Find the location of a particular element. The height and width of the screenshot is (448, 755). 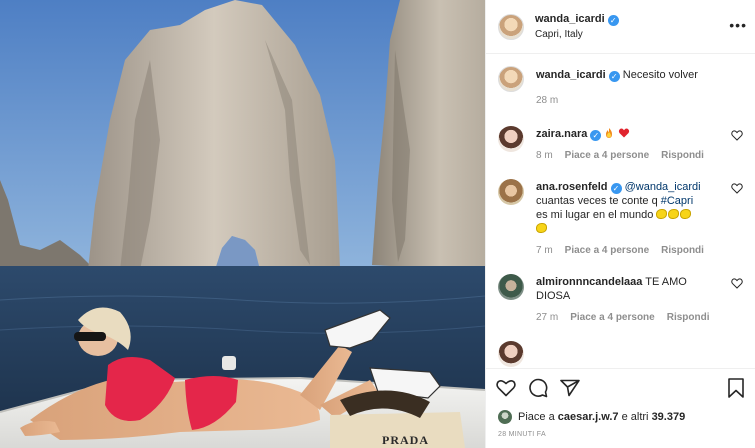

likes-count: 39.379 is located at coordinates (669, 417).